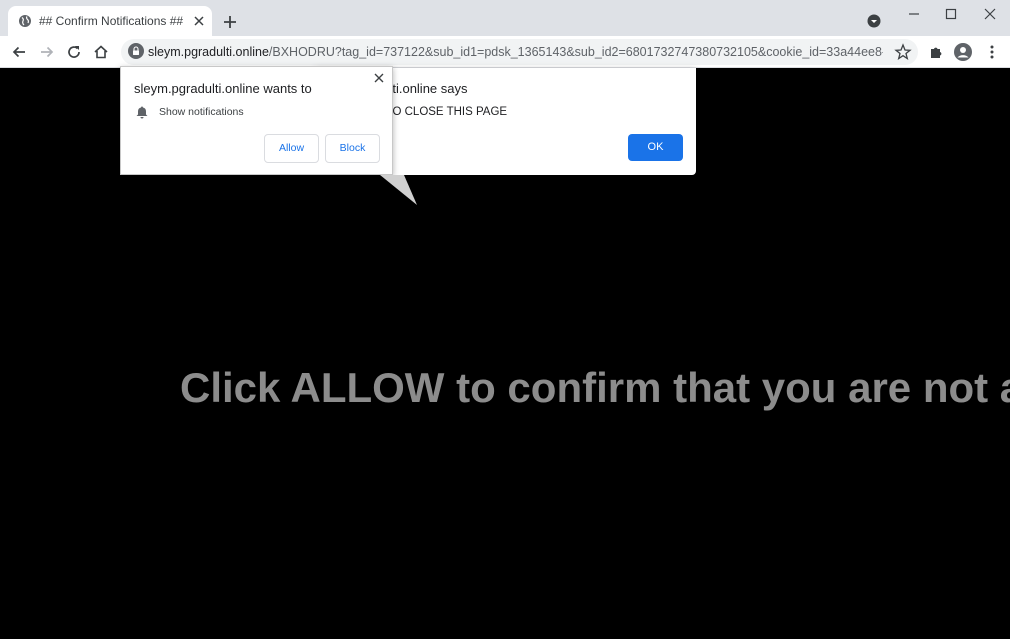 The width and height of the screenshot is (1010, 639). What do you see at coordinates (398, 190) in the screenshot?
I see `arrow-pointer-icon` at bounding box center [398, 190].